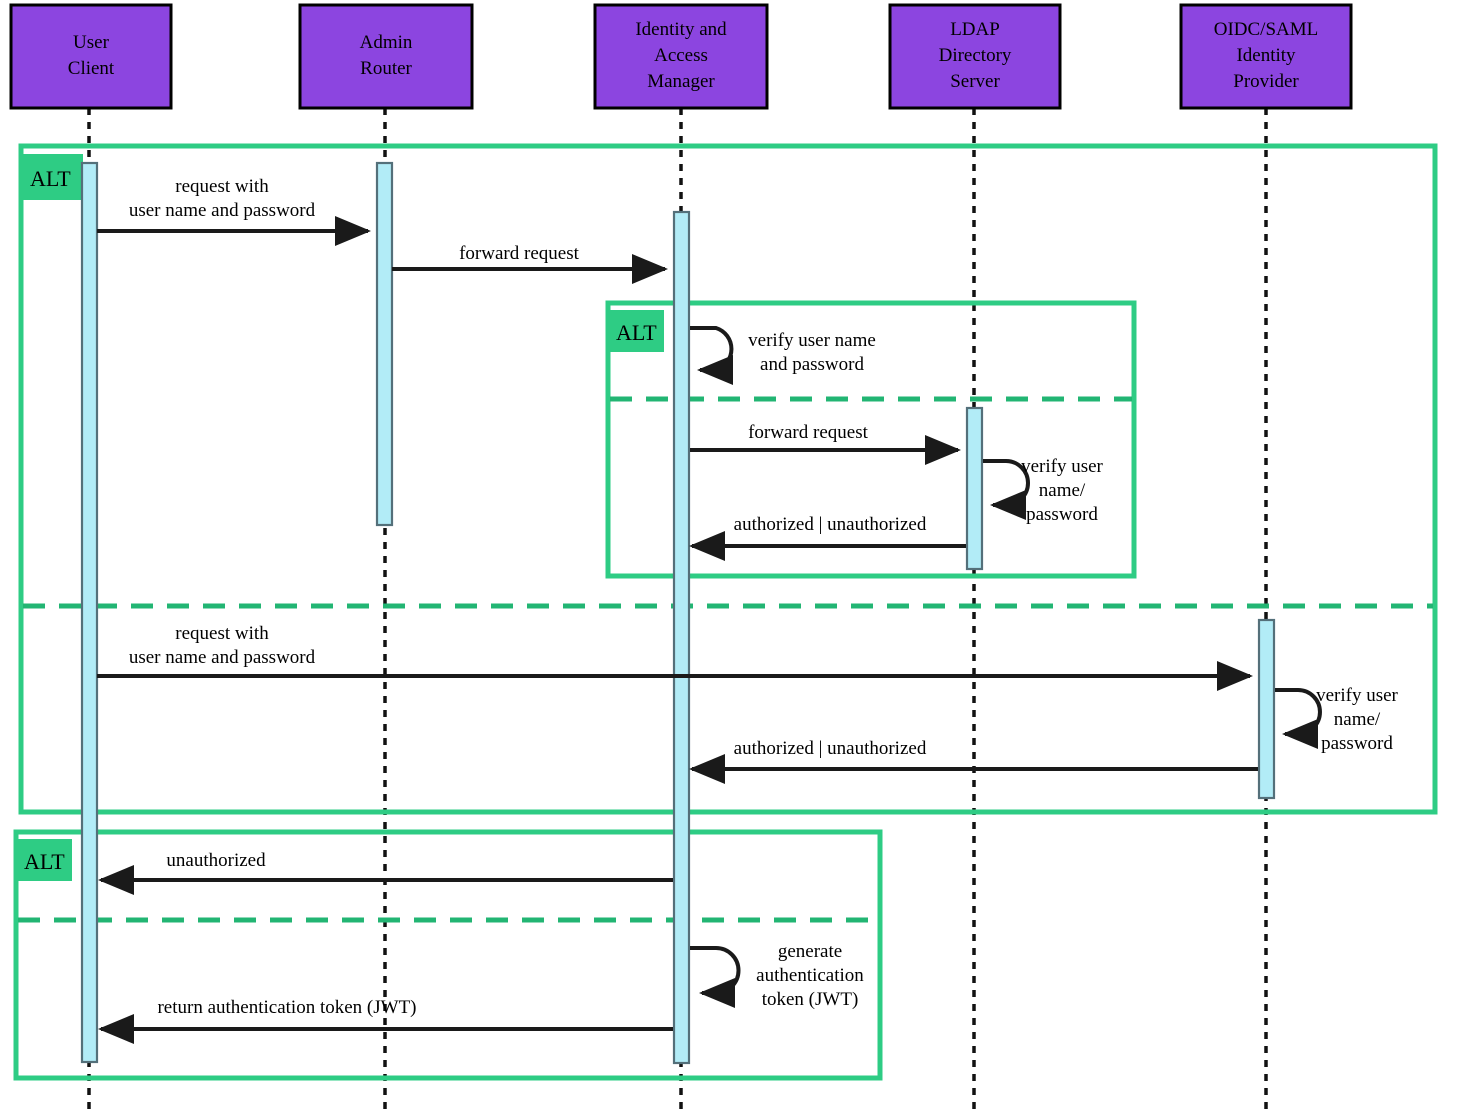 This screenshot has width=1459, height=1115. What do you see at coordinates (386, 42) in the screenshot?
I see `participant-admin-router-line-1: Admin` at bounding box center [386, 42].